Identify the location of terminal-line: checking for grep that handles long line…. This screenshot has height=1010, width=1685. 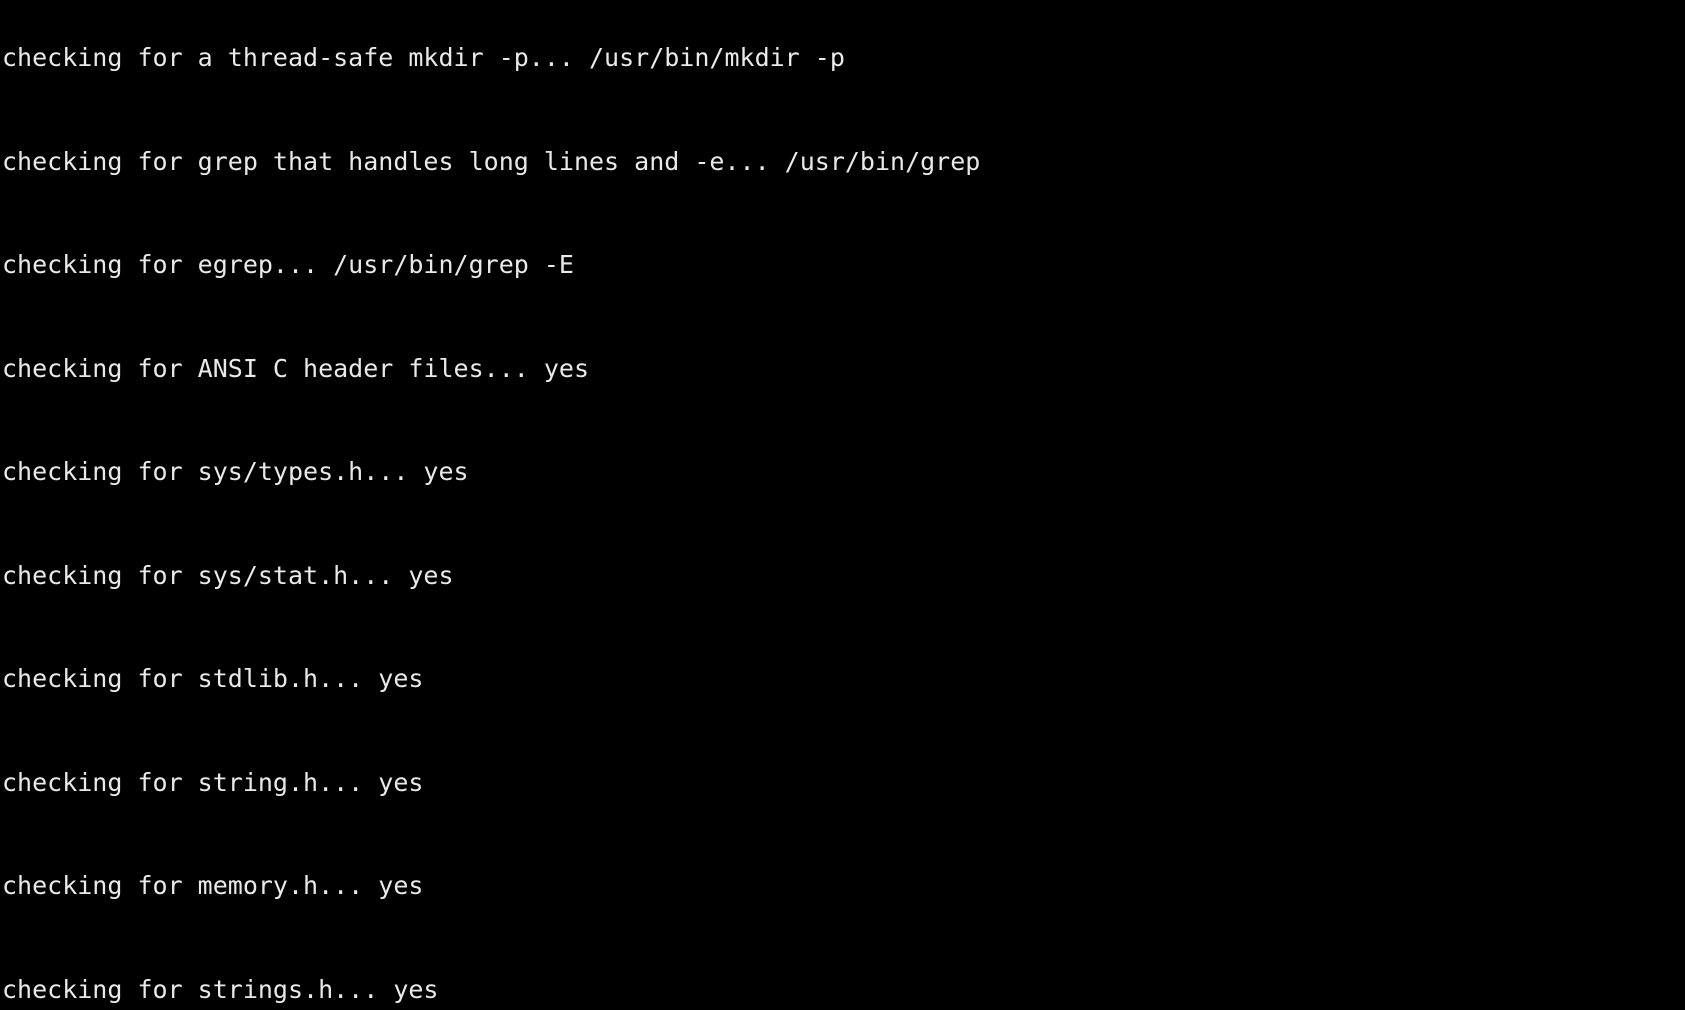
(491, 161).